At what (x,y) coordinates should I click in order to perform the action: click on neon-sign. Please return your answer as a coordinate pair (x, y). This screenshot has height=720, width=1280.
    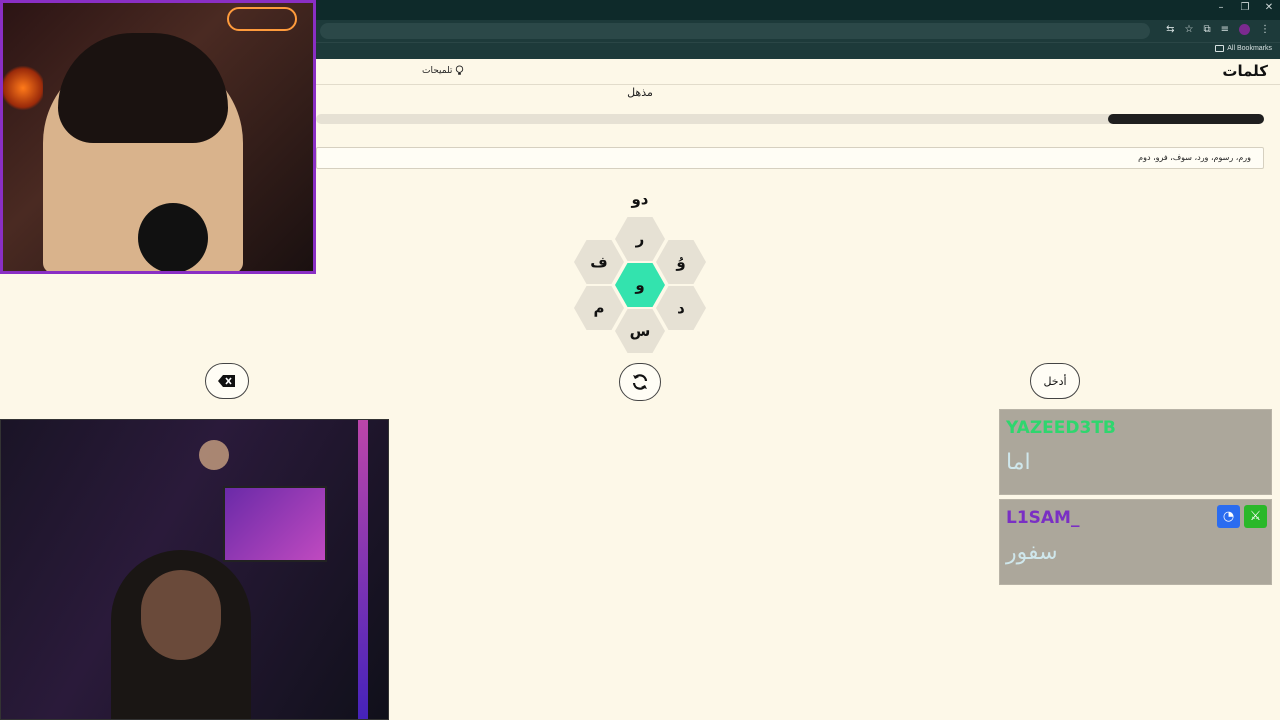
    Looking at the image, I should click on (262, 19).